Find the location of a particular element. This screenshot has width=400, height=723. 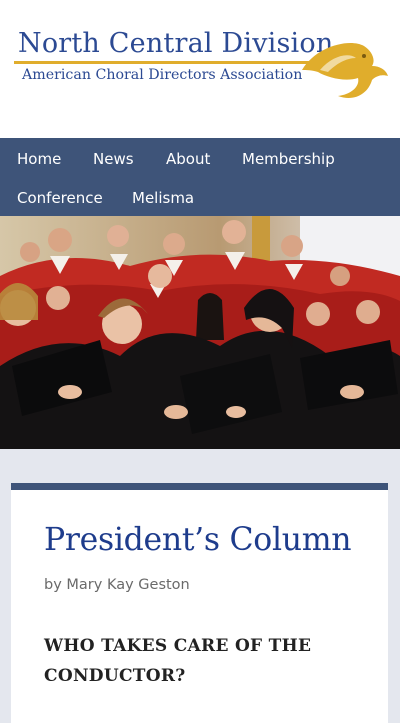

logo-divider is located at coordinates (164, 62).